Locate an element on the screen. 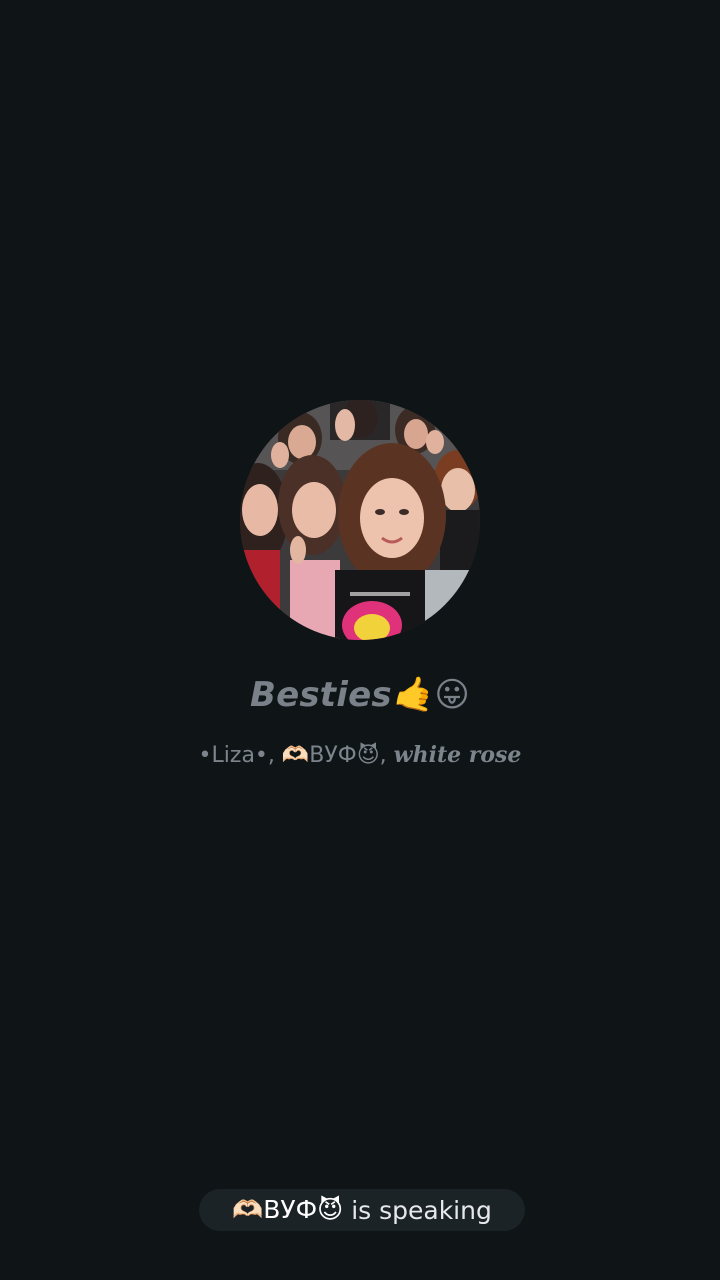 The height and width of the screenshot is (1280, 720). group-photo is located at coordinates (360, 520).